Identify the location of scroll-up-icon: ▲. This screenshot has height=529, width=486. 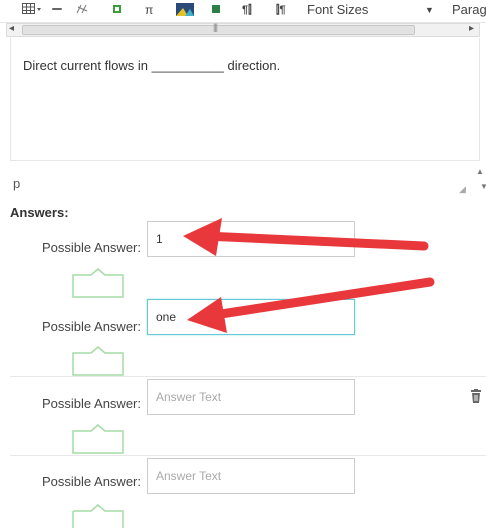
(480, 171).